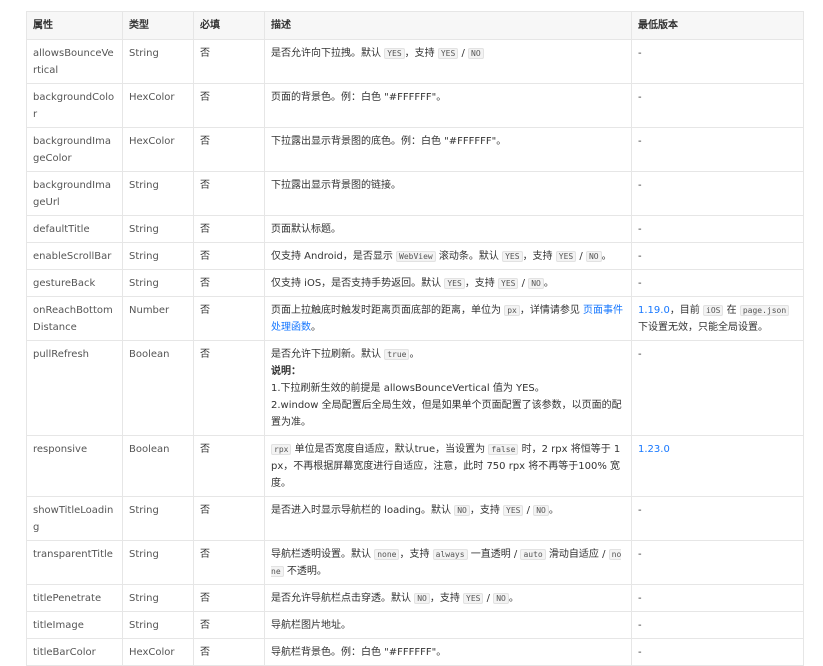 This screenshot has height=666, width=823. What do you see at coordinates (448, 193) in the screenshot?
I see `description-cell: 下拉露出显示背景图的链接。` at bounding box center [448, 193].